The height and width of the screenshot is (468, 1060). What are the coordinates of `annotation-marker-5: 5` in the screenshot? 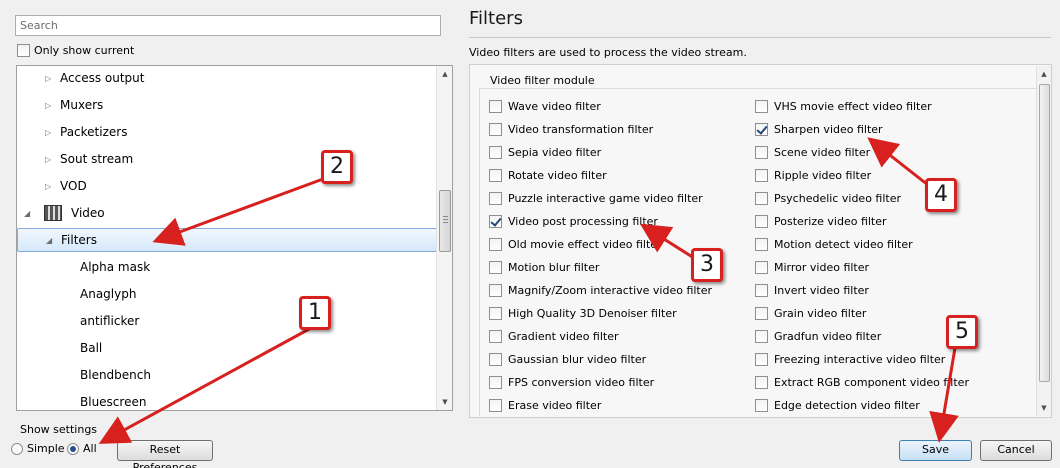 It's located at (962, 332).